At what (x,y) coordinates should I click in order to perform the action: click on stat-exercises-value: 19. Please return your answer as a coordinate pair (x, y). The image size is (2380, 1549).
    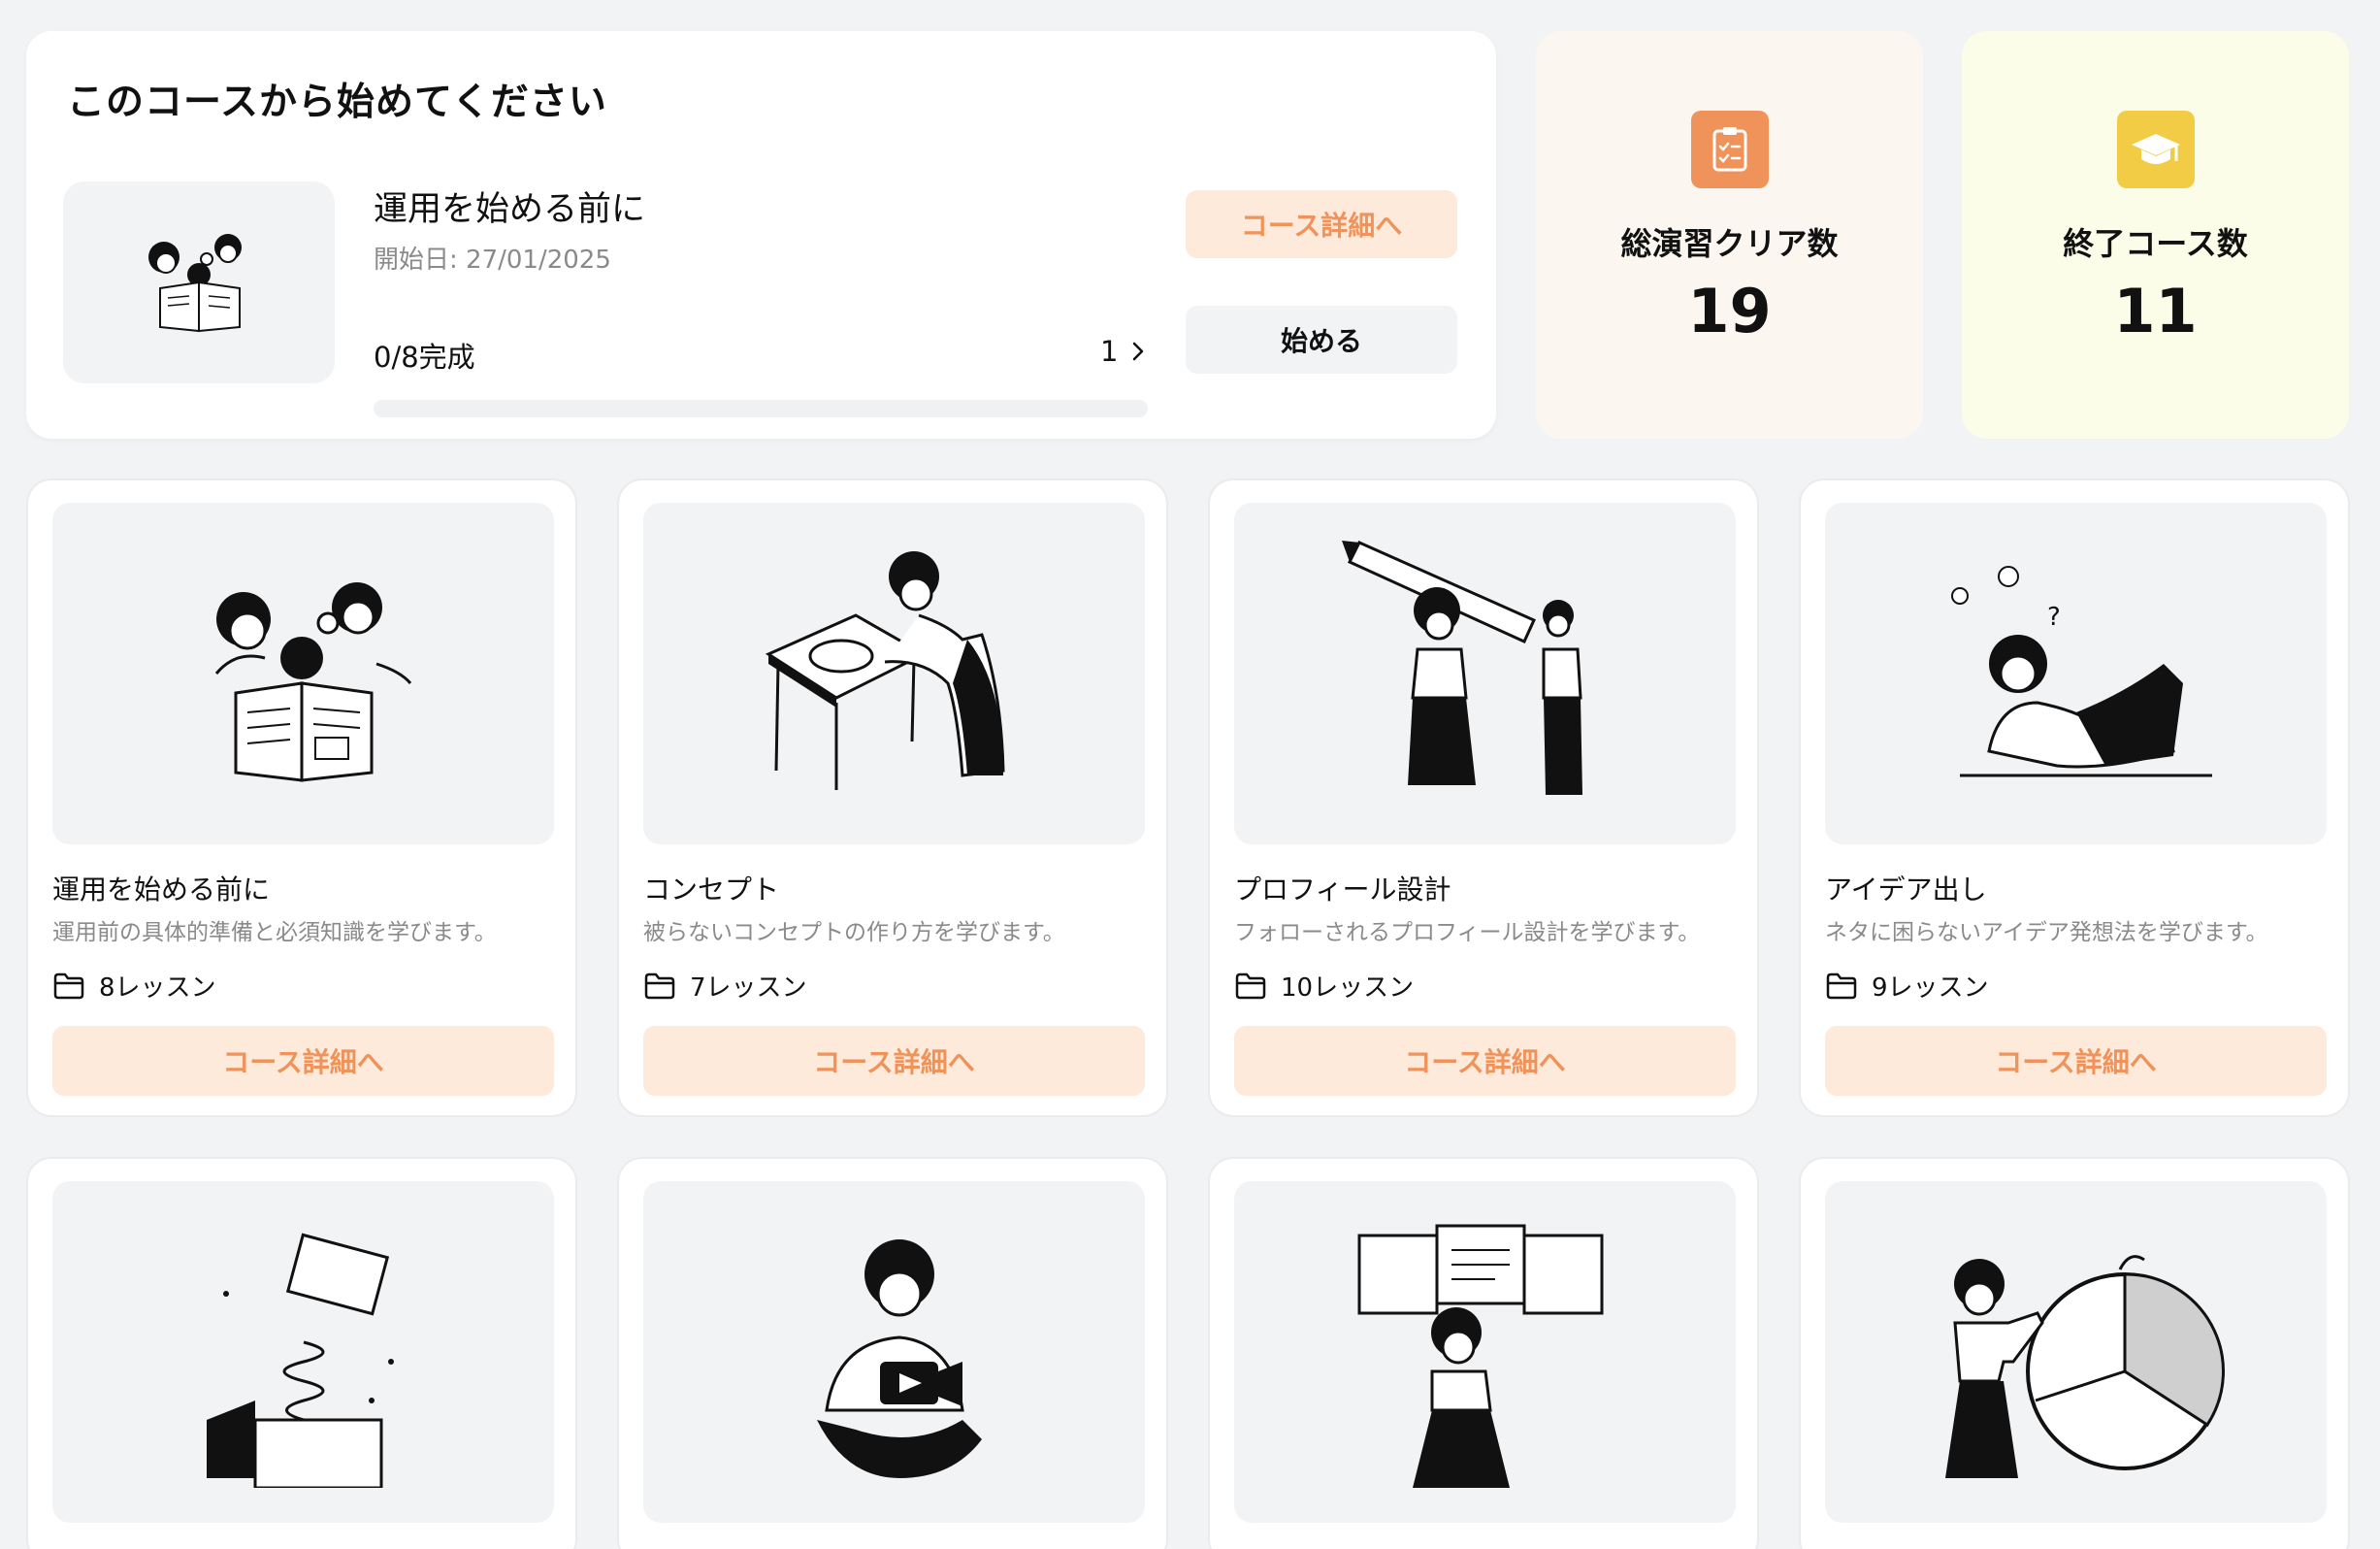
    Looking at the image, I should click on (1729, 311).